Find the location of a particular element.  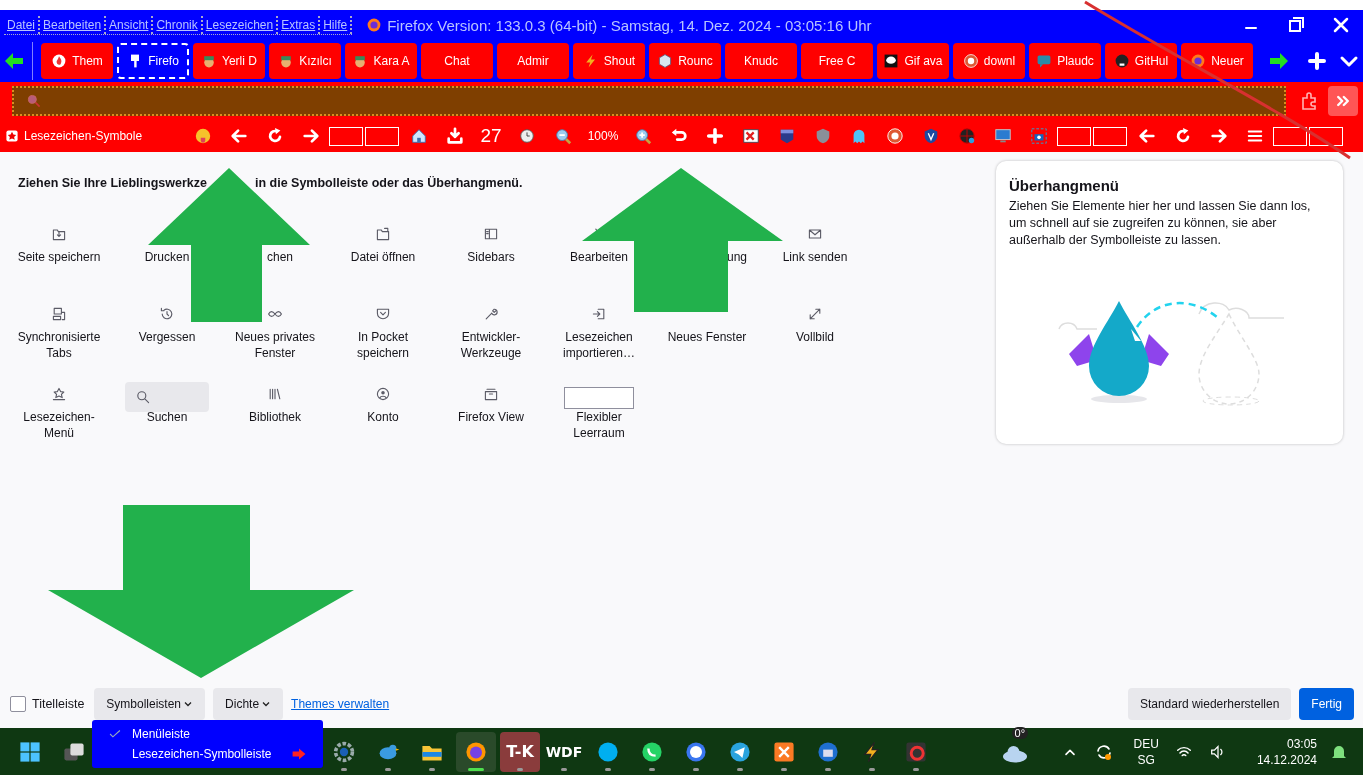

toolbar-item-label: Konto is located at coordinates (383, 417).